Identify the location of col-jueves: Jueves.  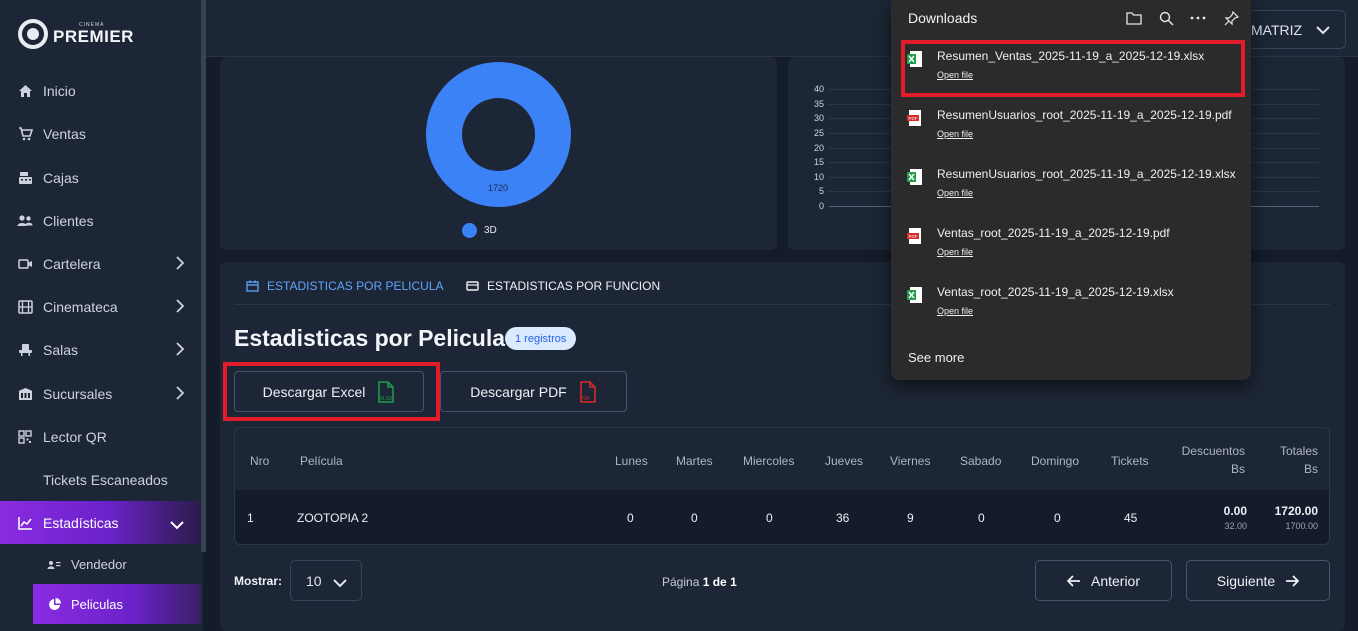
(844, 461).